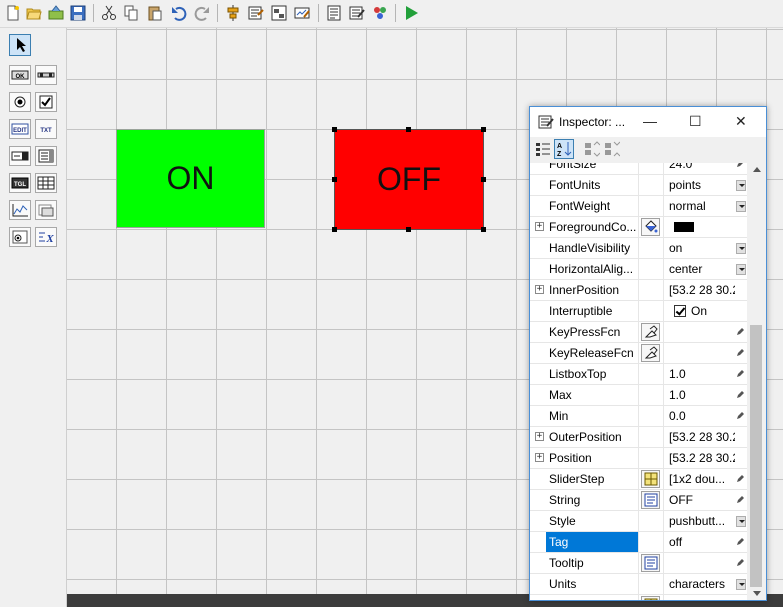  I want to click on copy-icon, so click(131, 13).